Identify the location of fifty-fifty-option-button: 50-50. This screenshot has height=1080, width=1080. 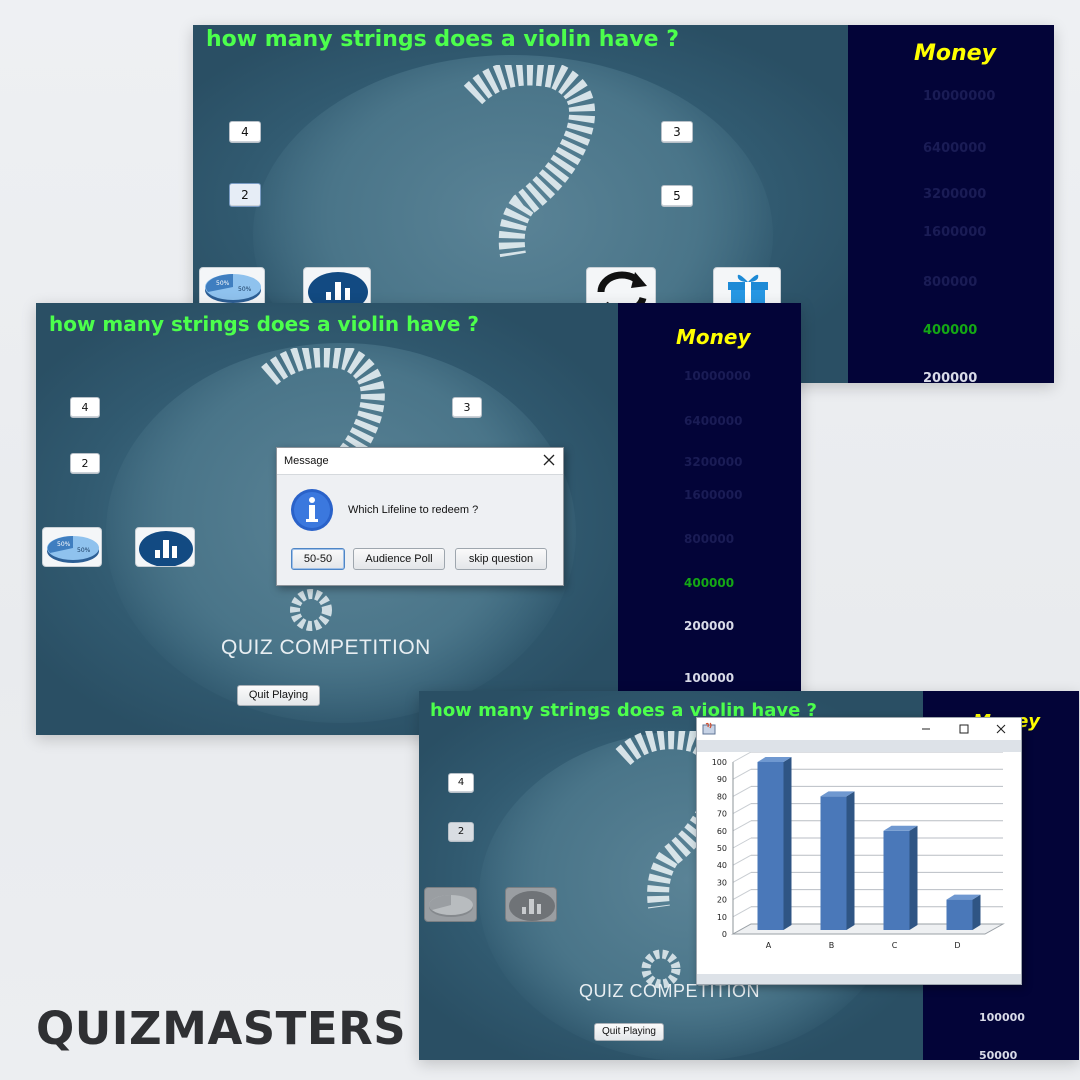
(318, 559).